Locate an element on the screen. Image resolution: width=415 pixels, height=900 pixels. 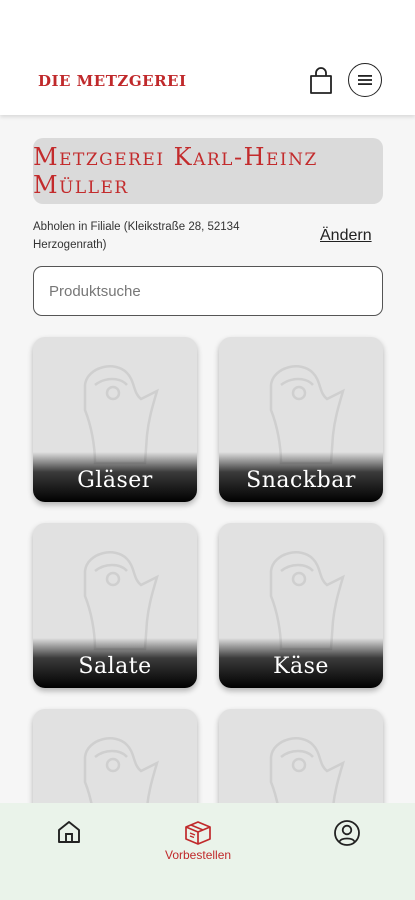
category-label: Salate is located at coordinates (115, 666).